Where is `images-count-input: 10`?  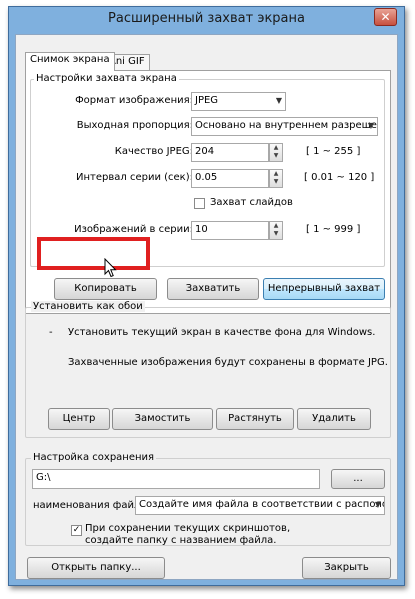 images-count-input: 10 is located at coordinates (230, 230).